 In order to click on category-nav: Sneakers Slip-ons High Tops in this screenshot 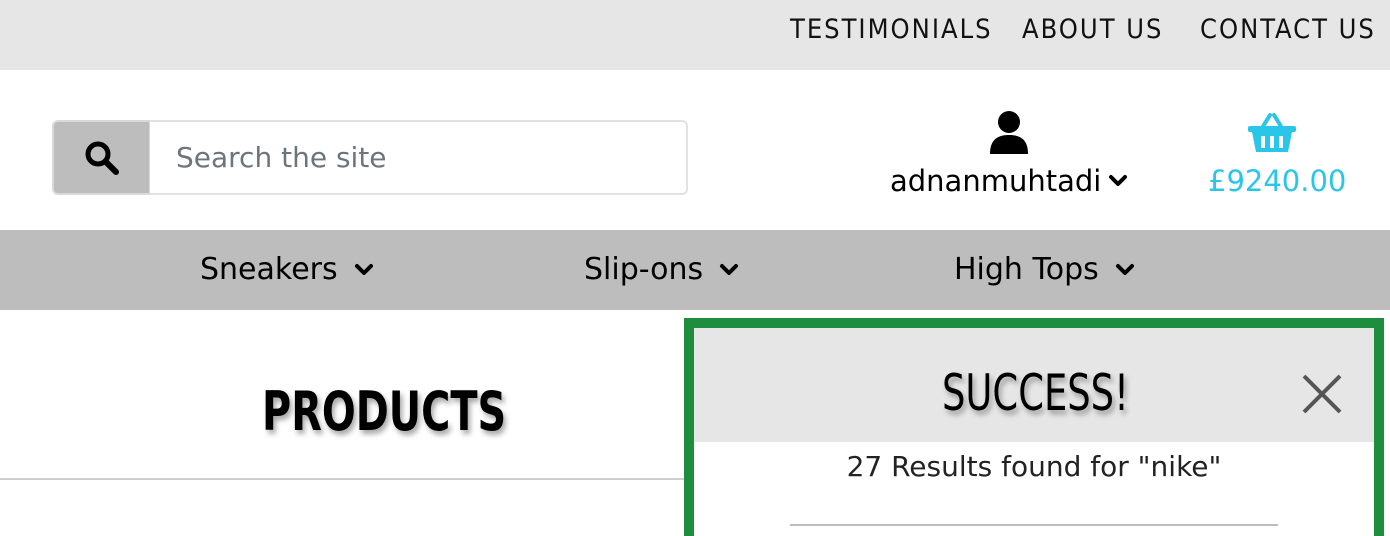, I will do `click(695, 270)`.